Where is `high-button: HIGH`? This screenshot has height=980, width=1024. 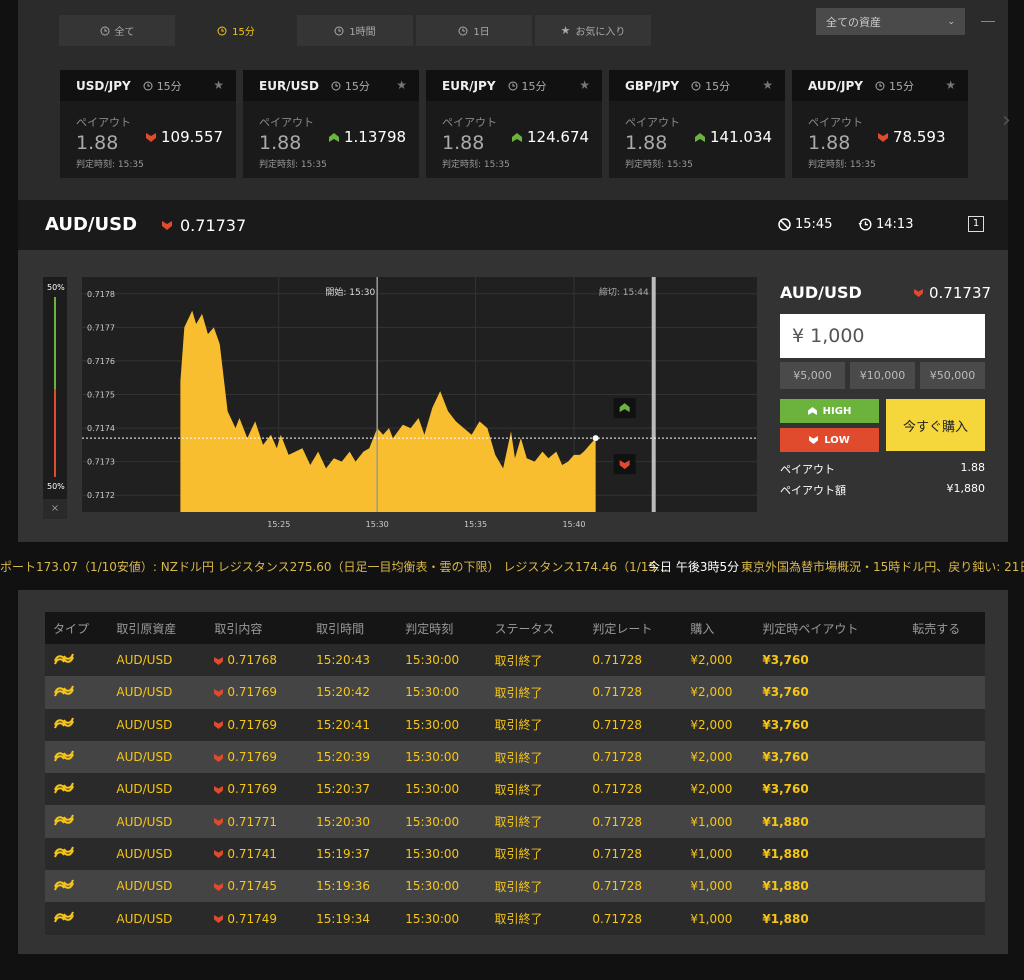
high-button: HIGH is located at coordinates (829, 411).